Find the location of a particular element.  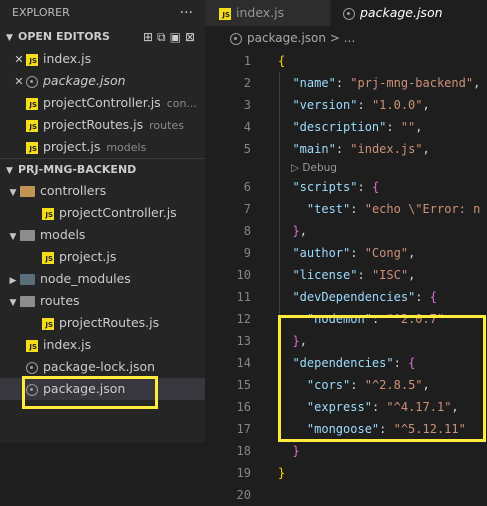

folder-routes: ▼ routes is located at coordinates (102, 301).